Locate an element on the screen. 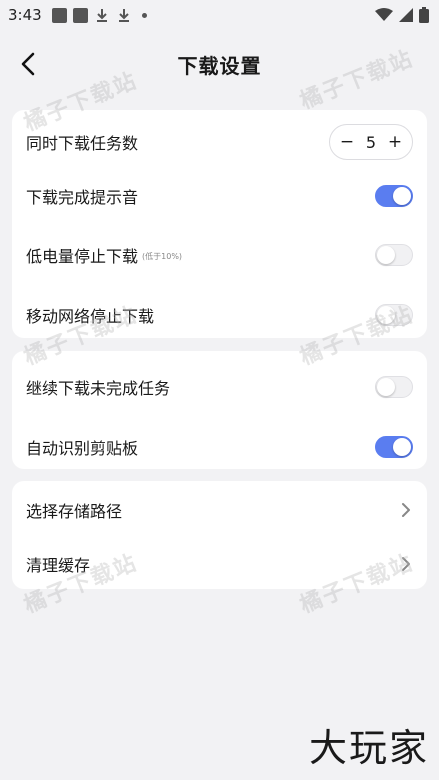  clipboard-detect-toggle is located at coordinates (394, 447).